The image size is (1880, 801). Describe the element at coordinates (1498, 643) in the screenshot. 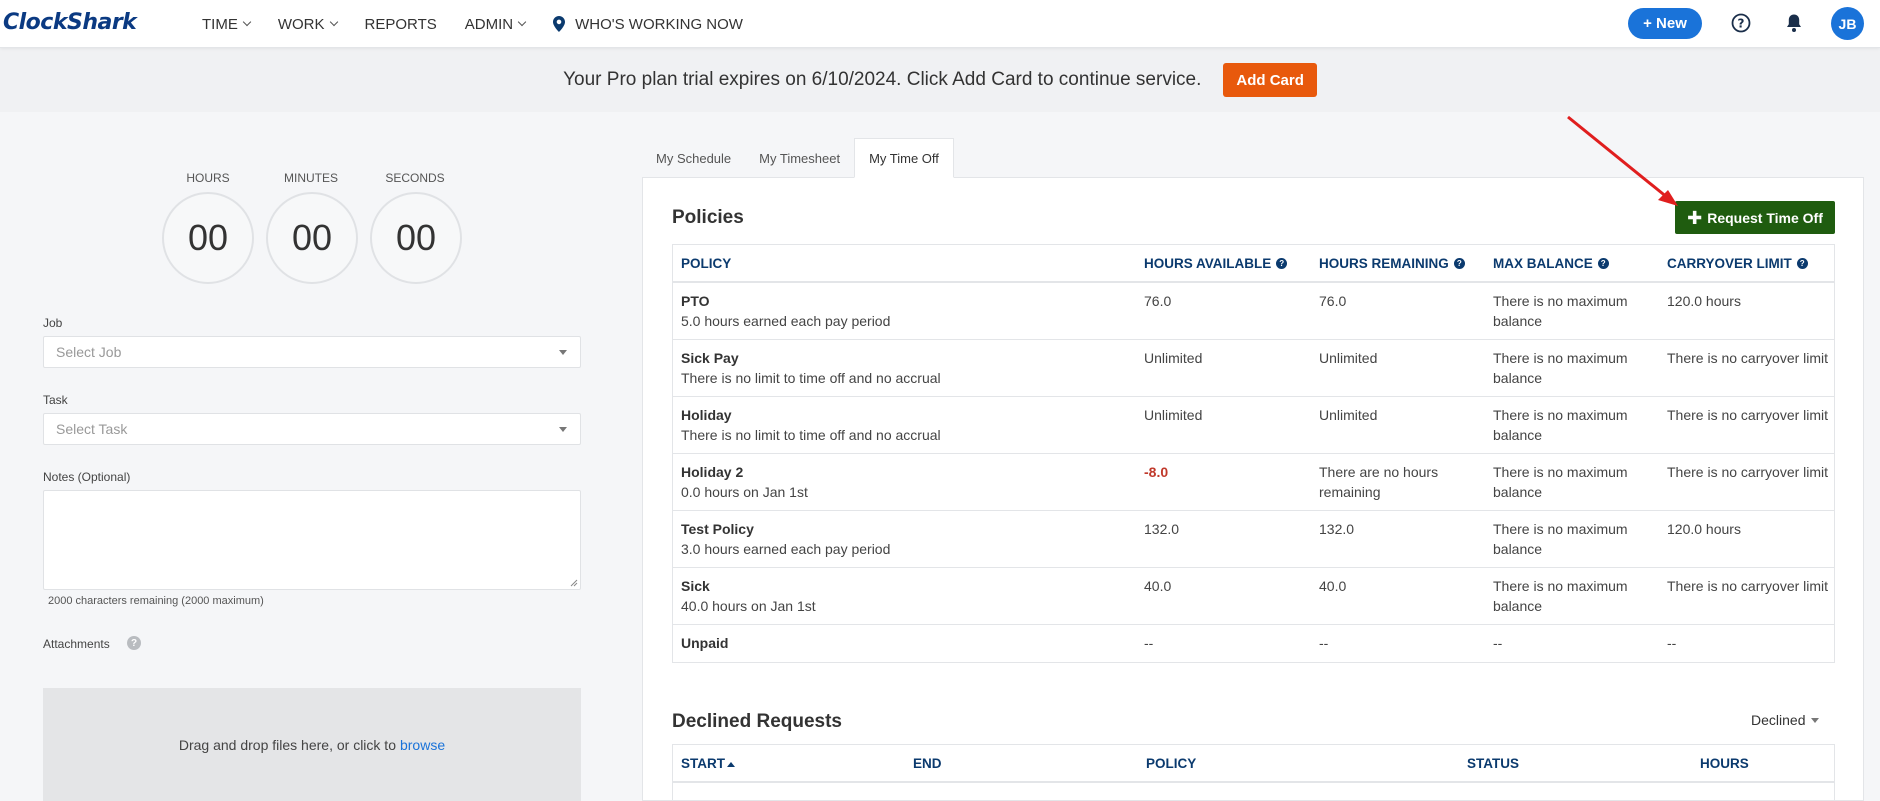

I see `max-balance-cell: --` at that location.